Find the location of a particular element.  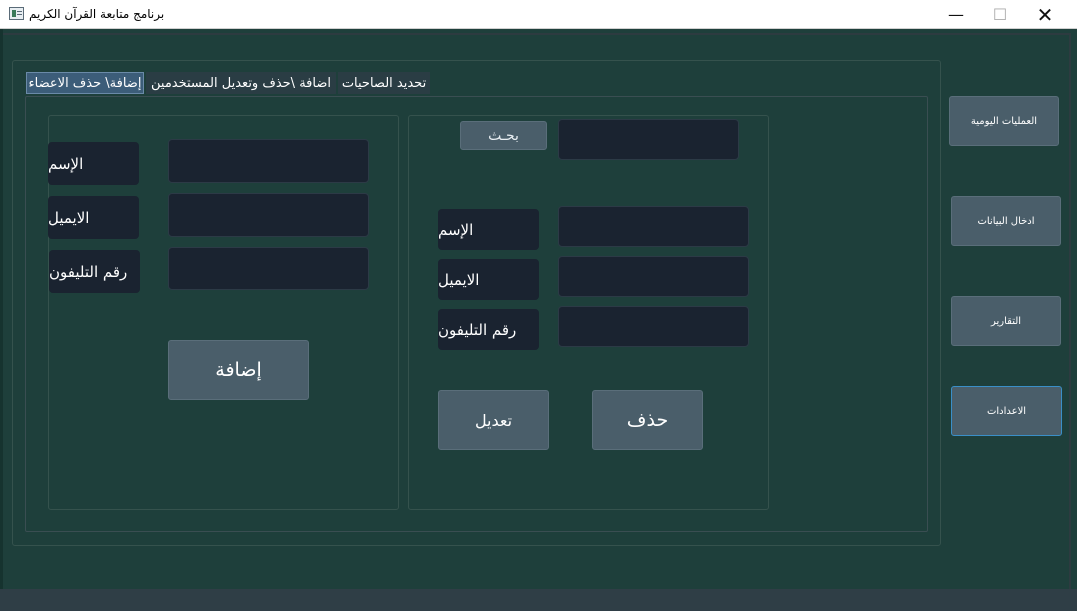

edit-name-field is located at coordinates (653, 226).